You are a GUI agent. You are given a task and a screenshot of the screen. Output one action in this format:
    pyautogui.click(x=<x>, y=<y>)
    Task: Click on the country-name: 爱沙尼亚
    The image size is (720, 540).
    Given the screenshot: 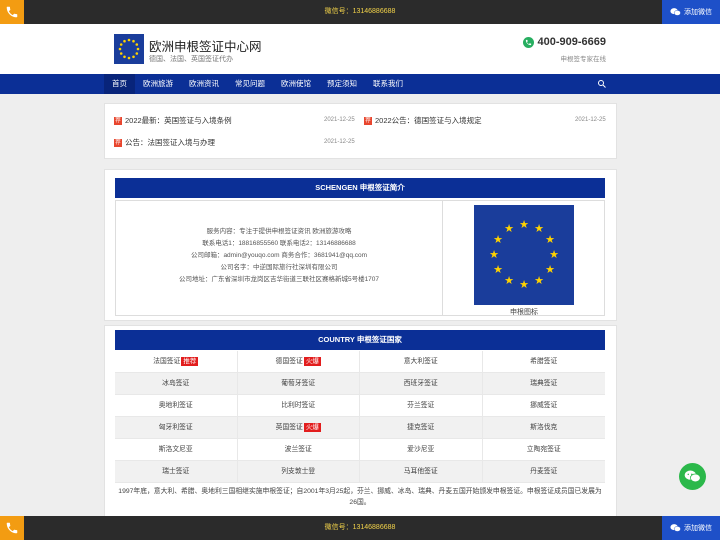 What is the action you would take?
    pyautogui.click(x=421, y=449)
    